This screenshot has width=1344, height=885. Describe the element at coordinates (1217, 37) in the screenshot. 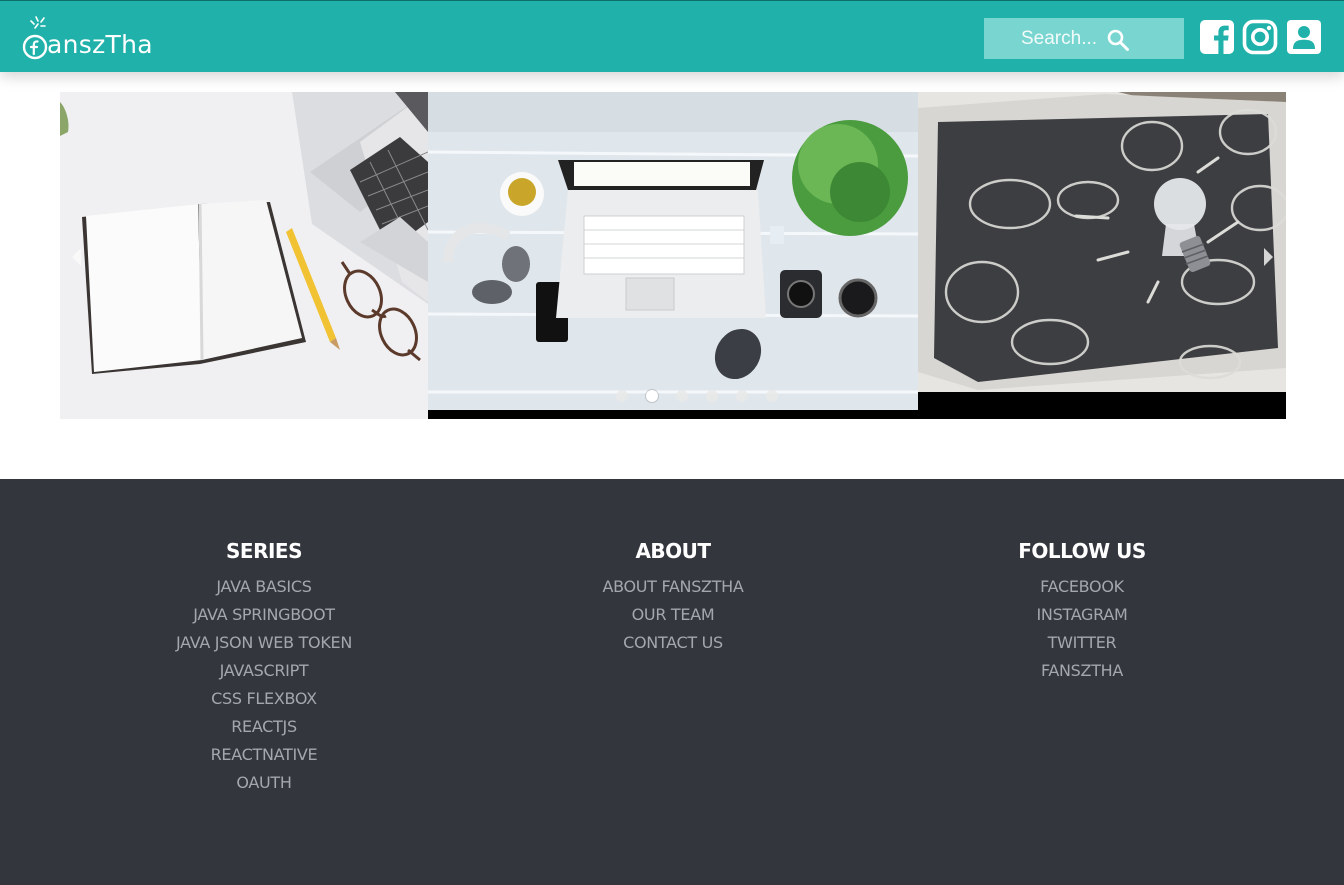

I see `facebook-square-icon` at that location.